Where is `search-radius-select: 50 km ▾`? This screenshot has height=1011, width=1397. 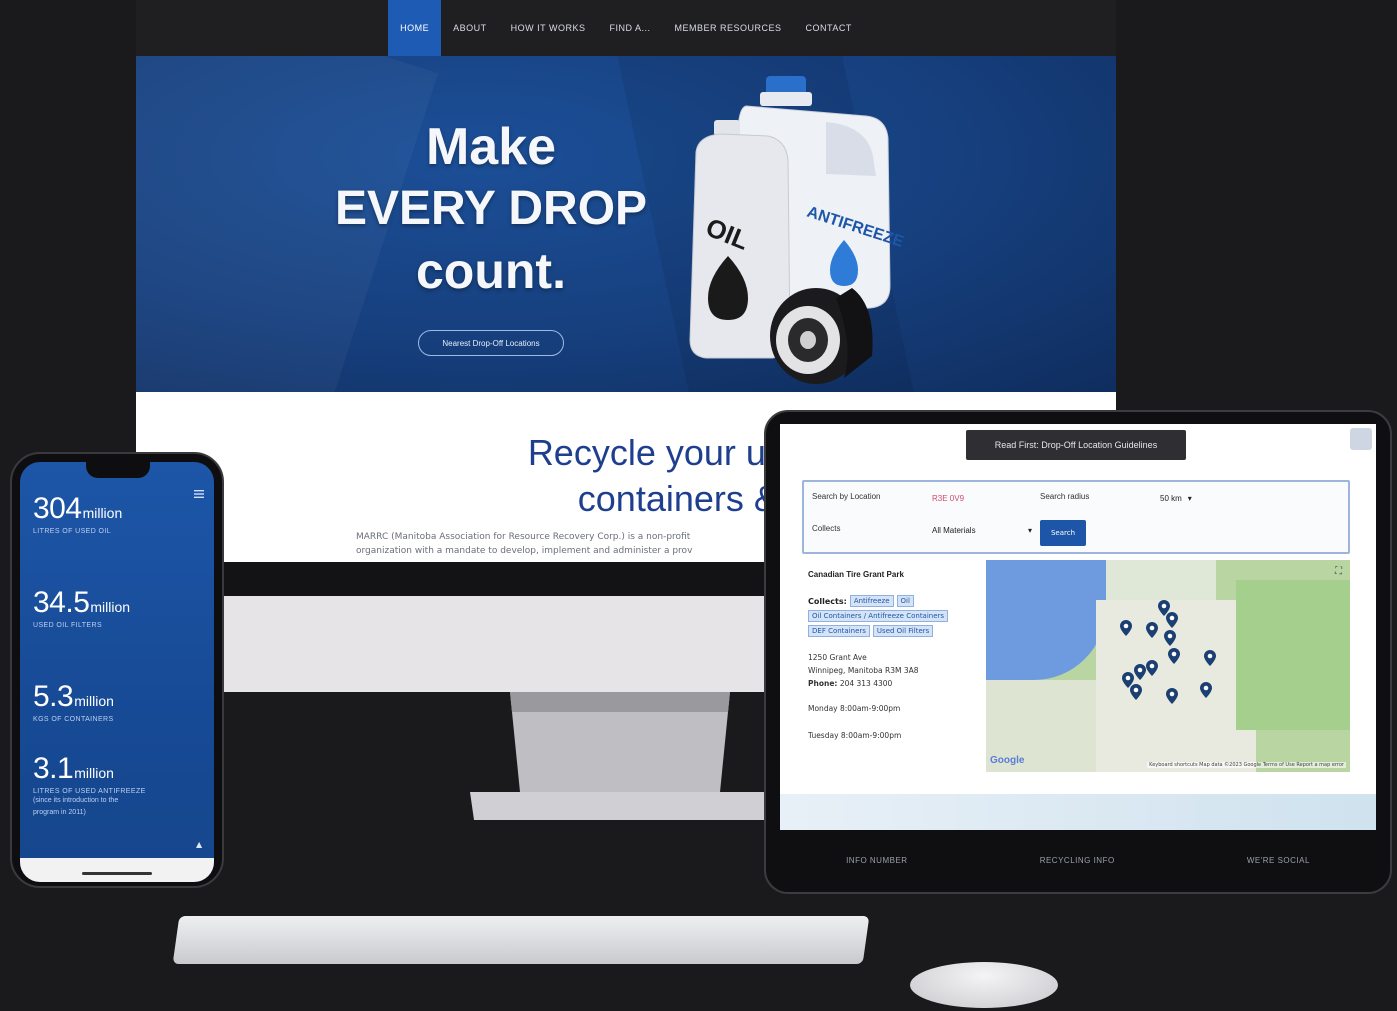 search-radius-select: 50 km ▾ is located at coordinates (1176, 498).